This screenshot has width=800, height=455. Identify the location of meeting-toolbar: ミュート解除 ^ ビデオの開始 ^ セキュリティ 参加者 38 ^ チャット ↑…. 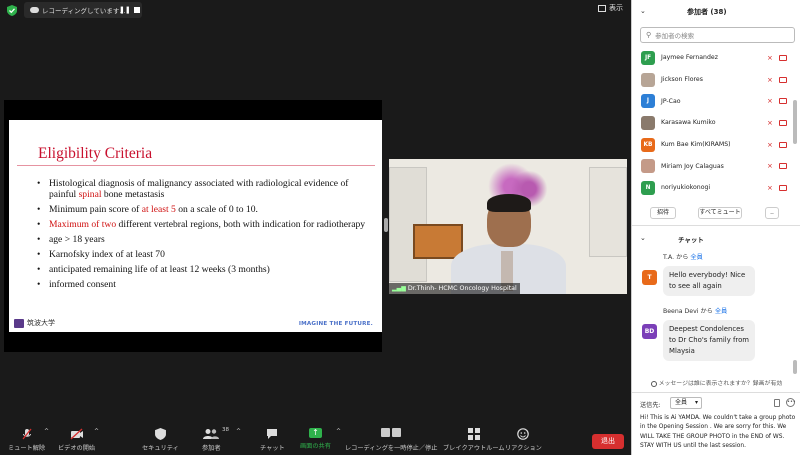
(315, 440).